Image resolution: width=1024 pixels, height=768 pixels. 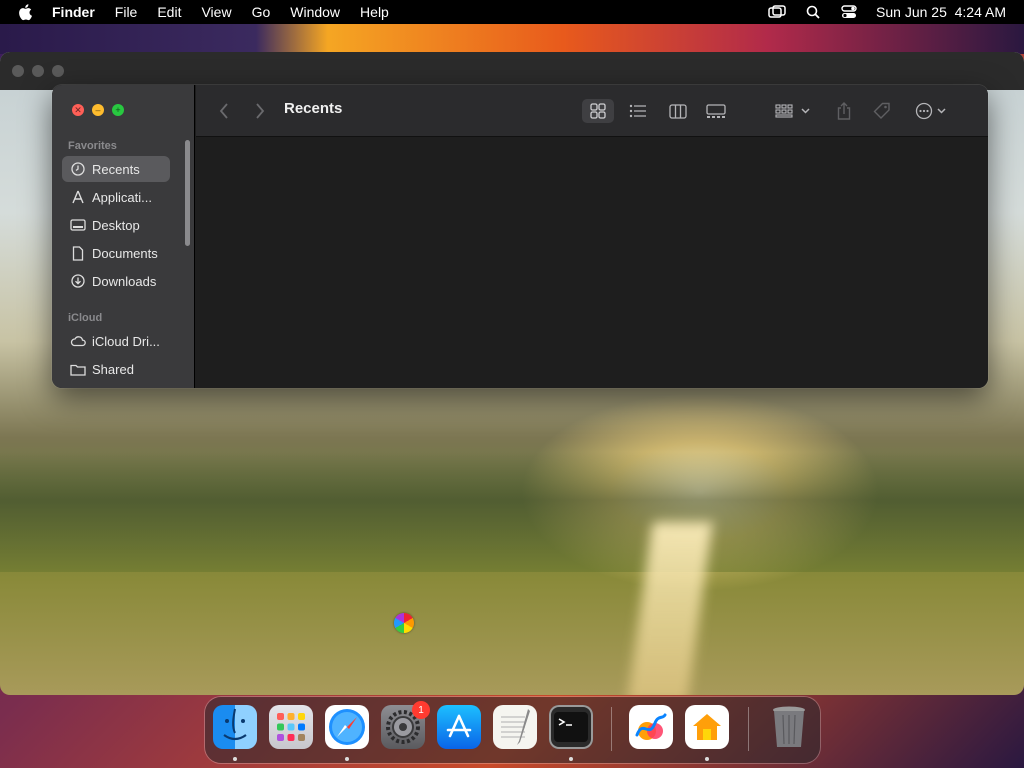 I want to click on sidebar-item-downloads: Downloads, so click(x=116, y=281).